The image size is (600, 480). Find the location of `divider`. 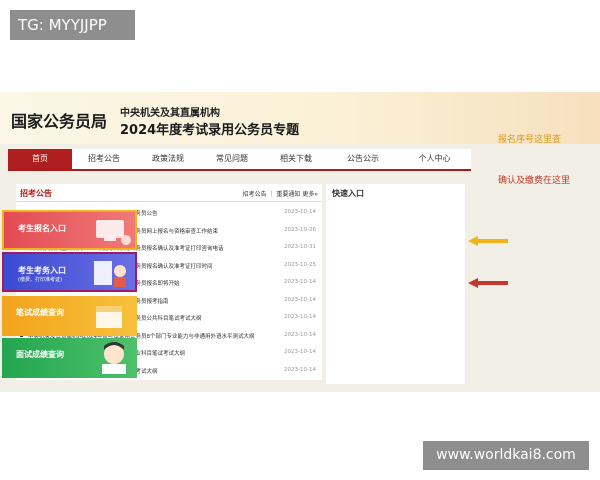

divider is located at coordinates (169, 201).